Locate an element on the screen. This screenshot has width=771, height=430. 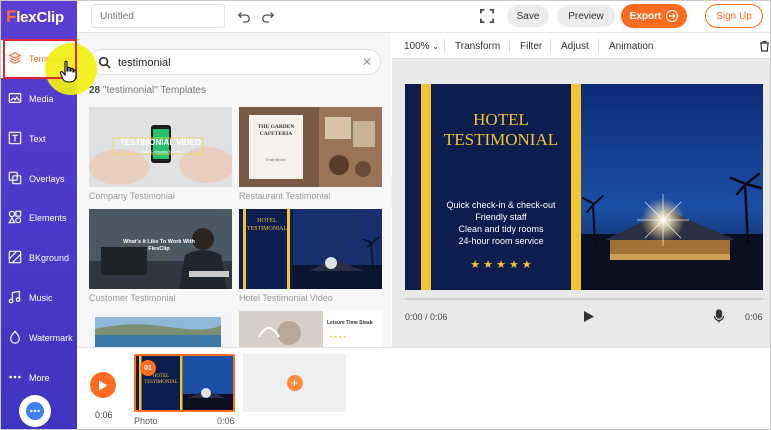
more-icon is located at coordinates (15, 377).